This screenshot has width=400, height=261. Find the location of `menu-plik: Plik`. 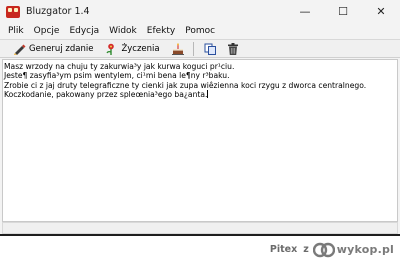

menu-plik: Plik is located at coordinates (16, 31).